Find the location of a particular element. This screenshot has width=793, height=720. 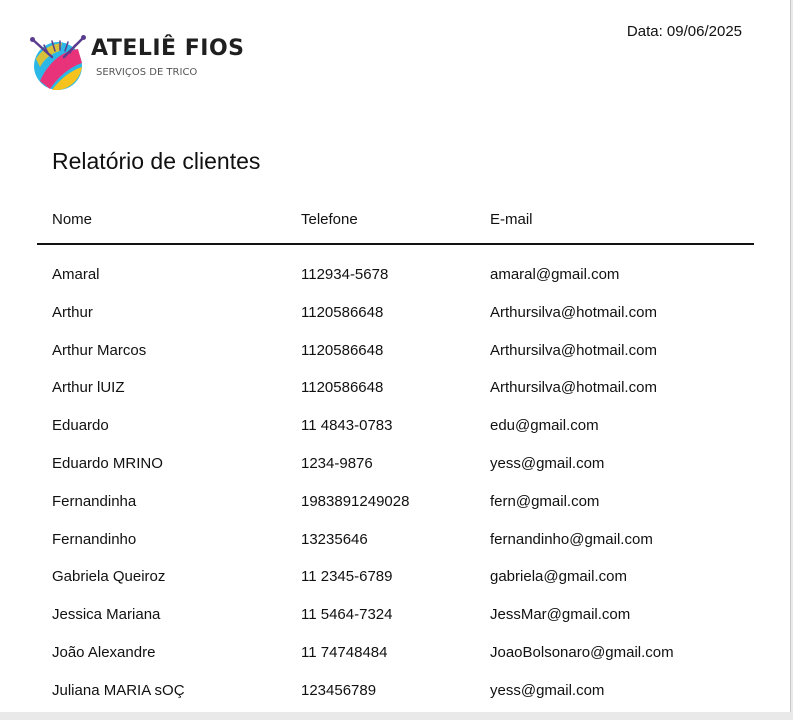

client-phone: 13235646 is located at coordinates (334, 539).